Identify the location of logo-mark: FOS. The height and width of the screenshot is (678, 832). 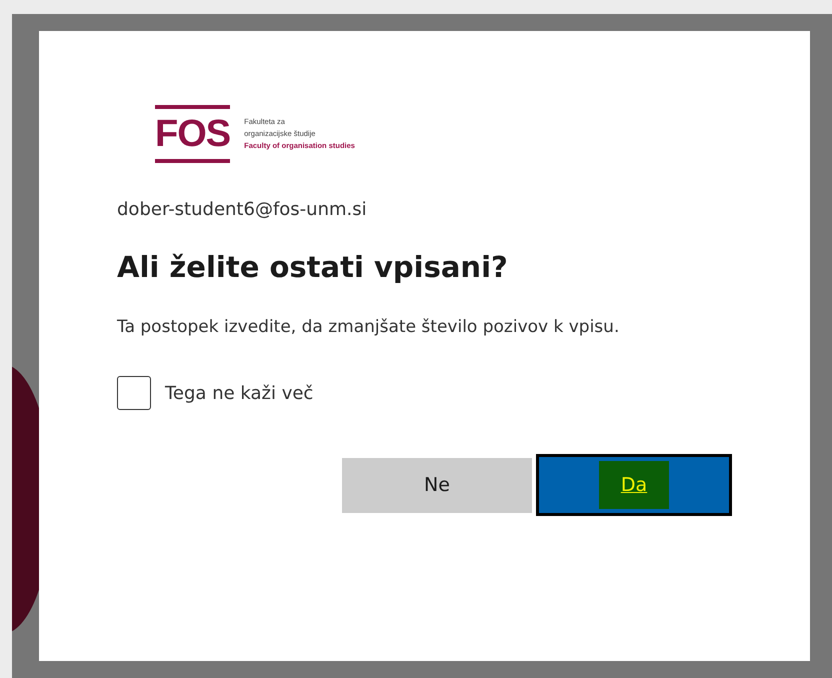
(192, 134).